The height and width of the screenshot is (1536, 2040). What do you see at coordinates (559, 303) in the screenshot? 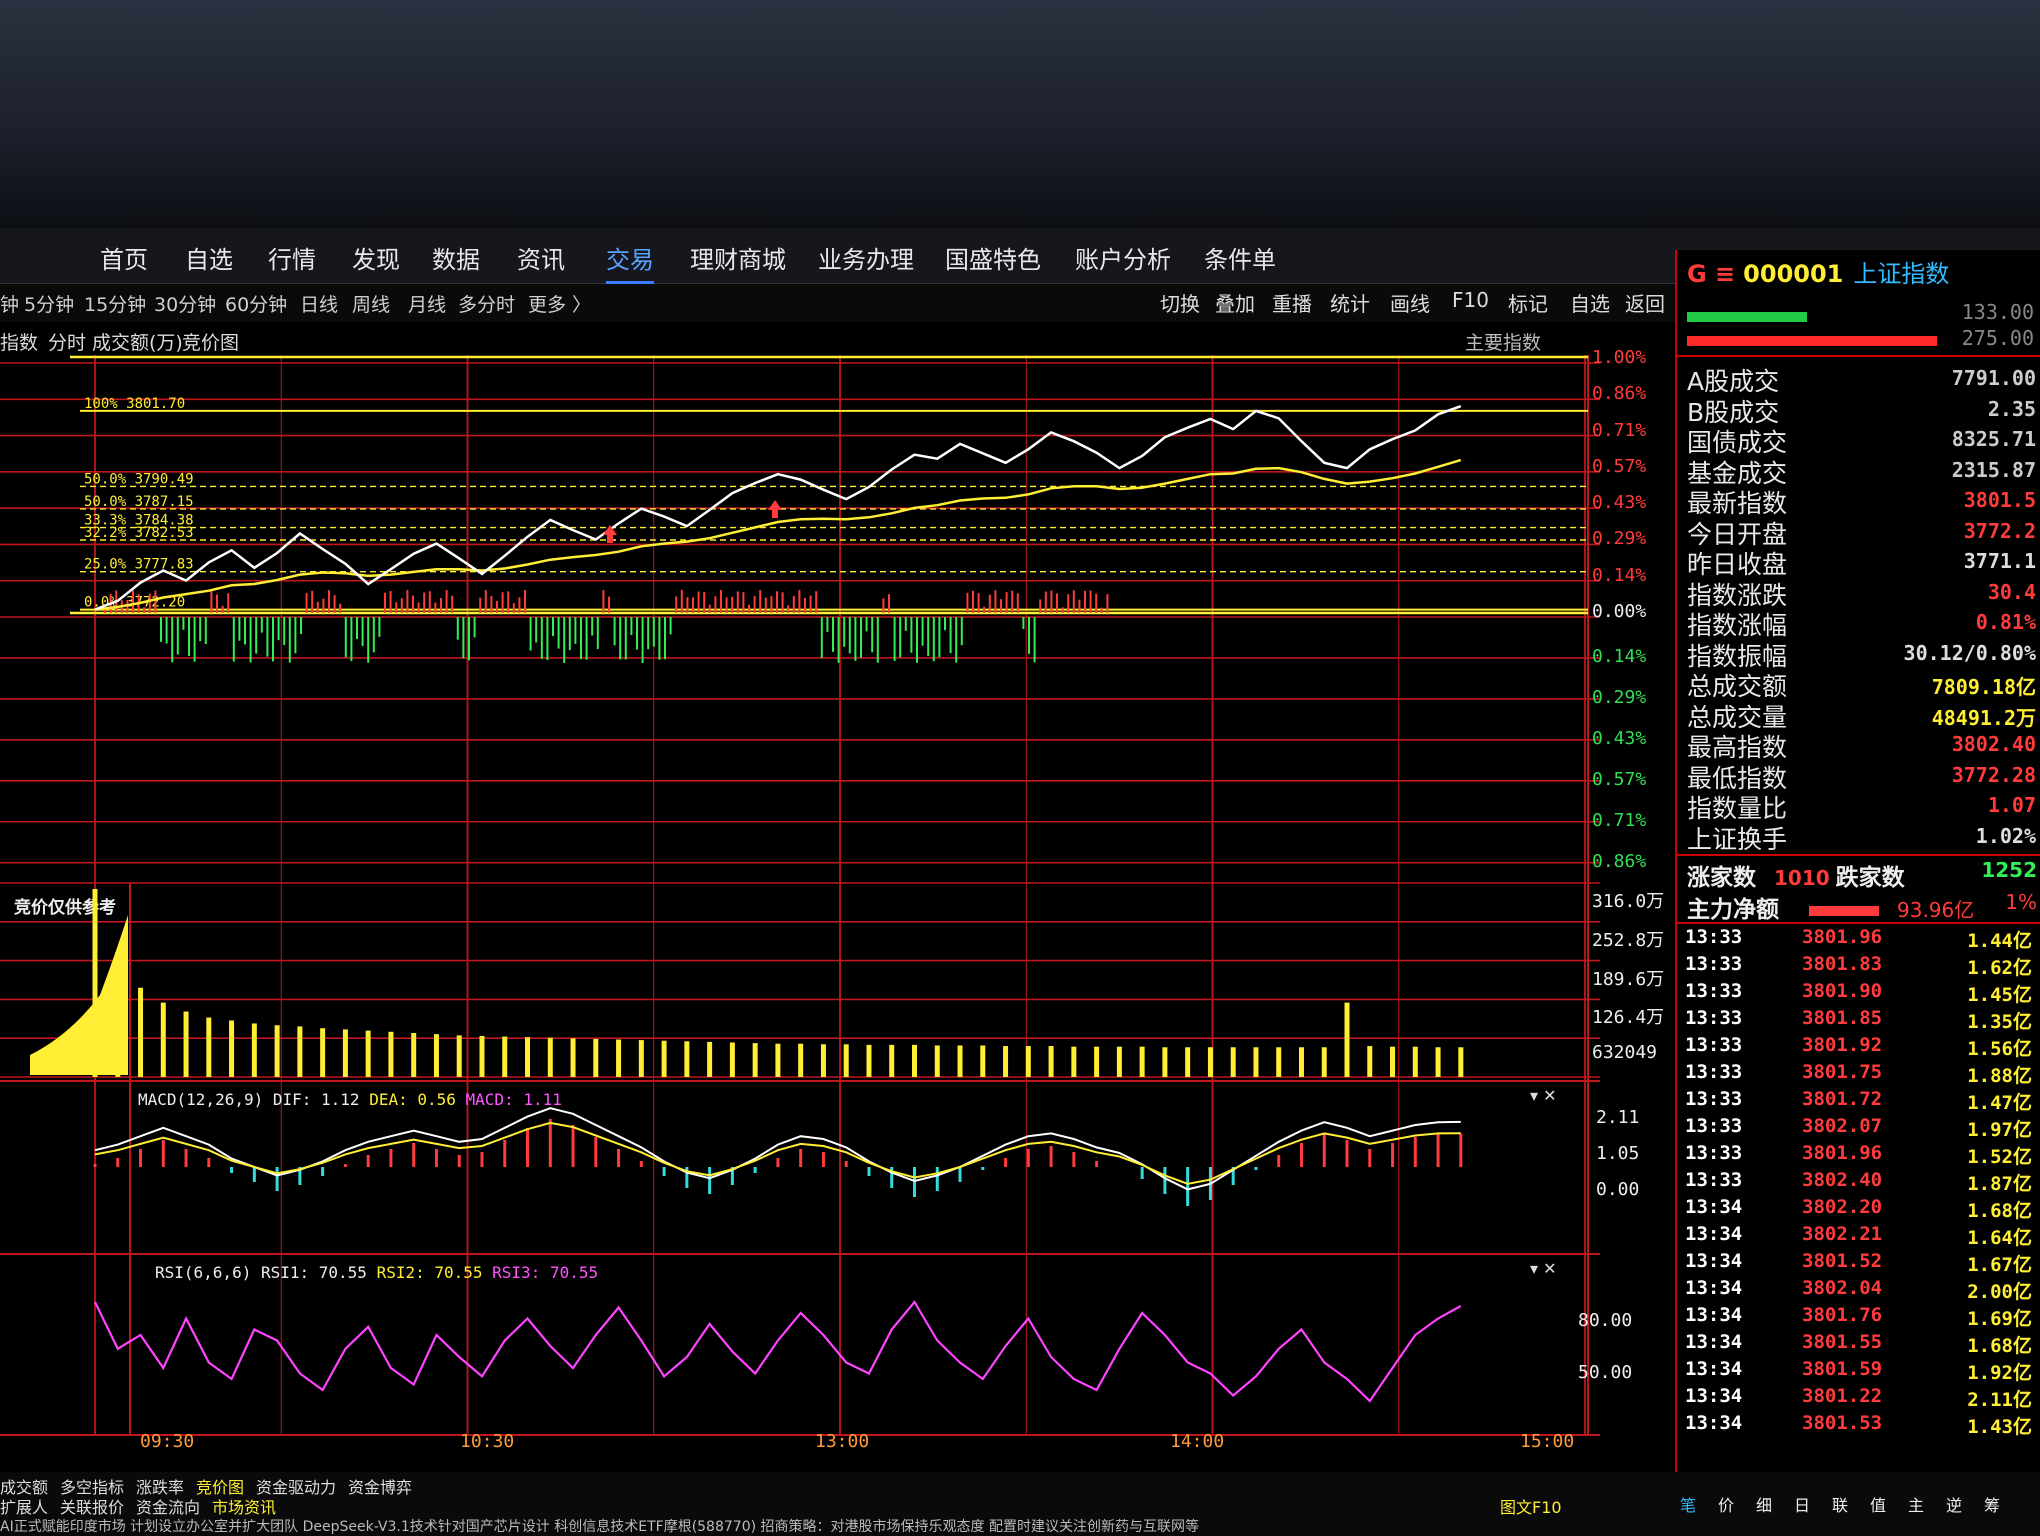
I see `period-9: 更多 〉` at bounding box center [559, 303].